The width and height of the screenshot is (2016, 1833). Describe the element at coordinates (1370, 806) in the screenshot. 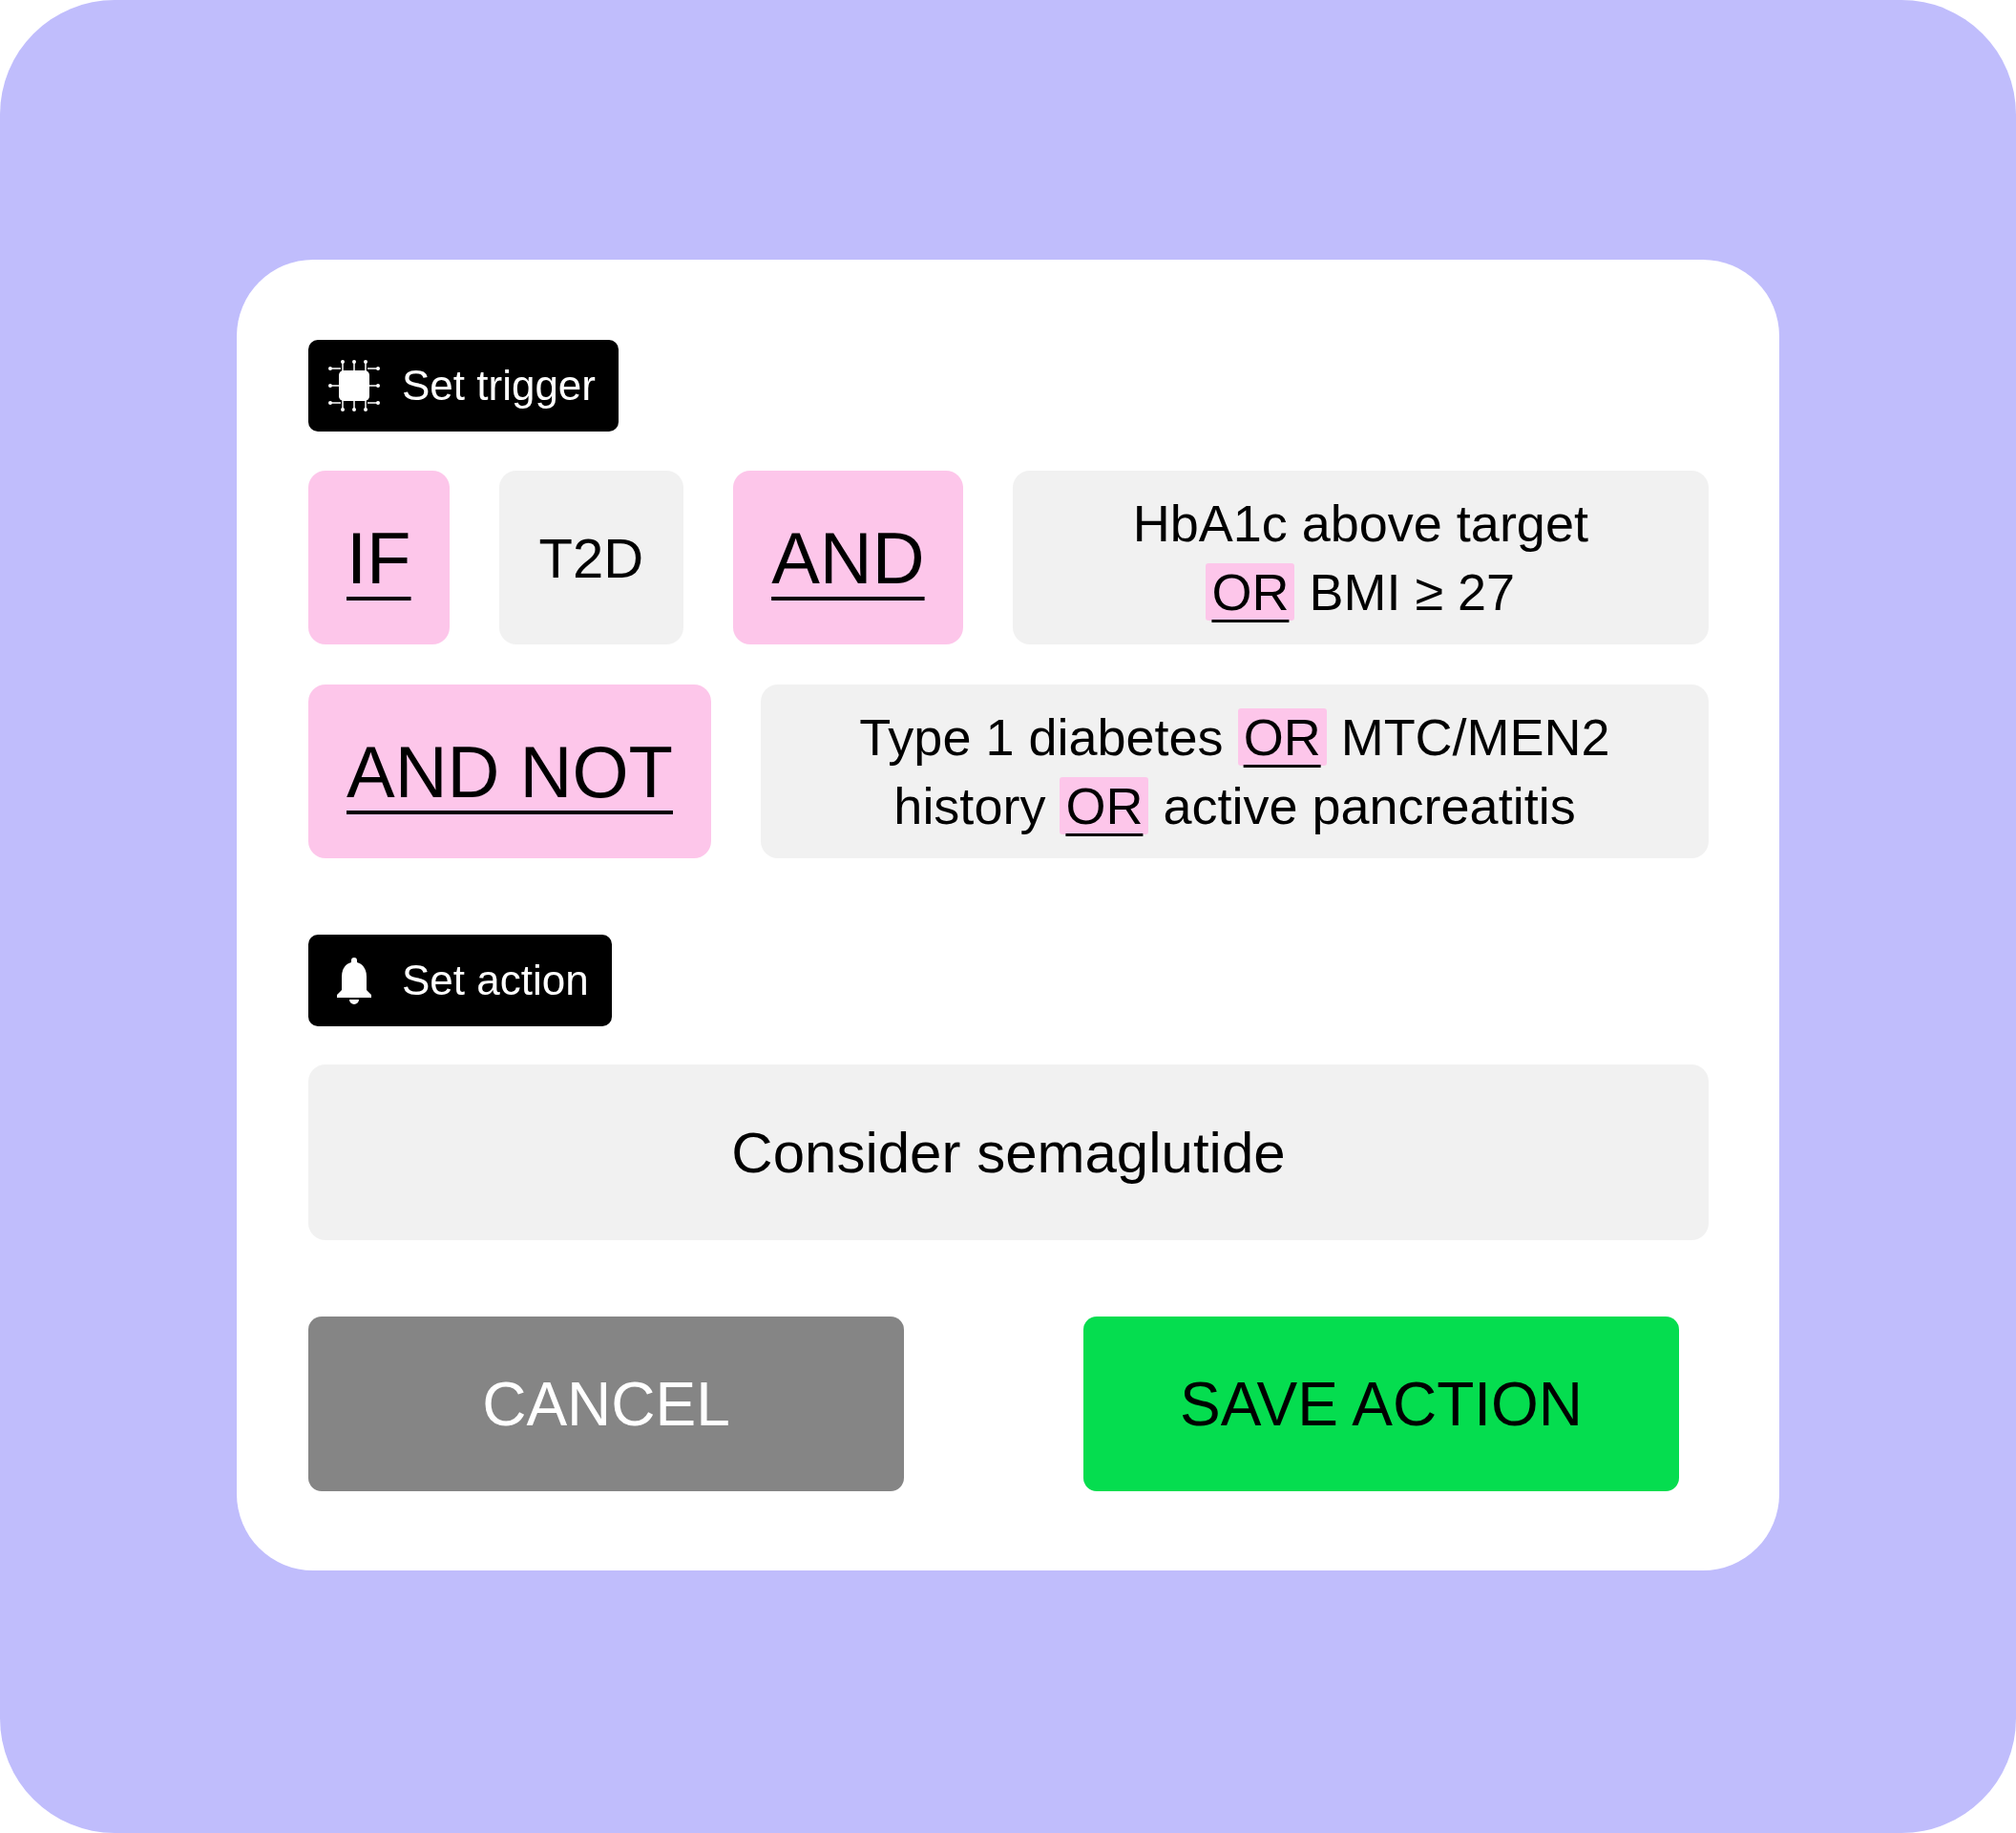

I see `condition-text: active pancreatitis` at that location.